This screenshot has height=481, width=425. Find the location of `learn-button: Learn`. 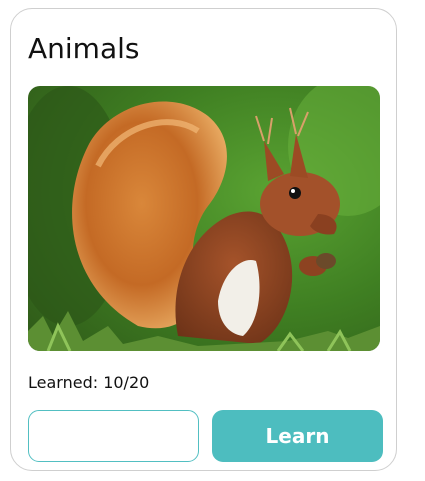

learn-button: Learn is located at coordinates (297, 436).